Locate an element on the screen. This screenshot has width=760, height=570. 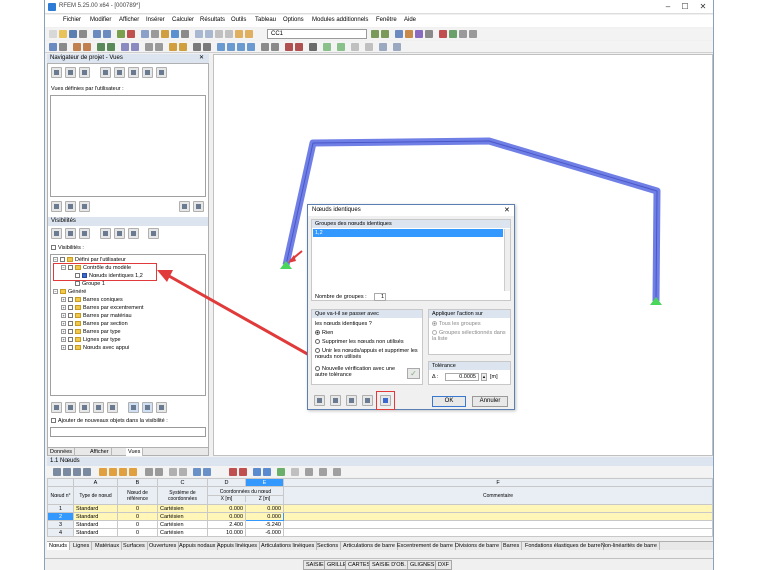
table-insert-row-icon is located at coordinates (149, 472).